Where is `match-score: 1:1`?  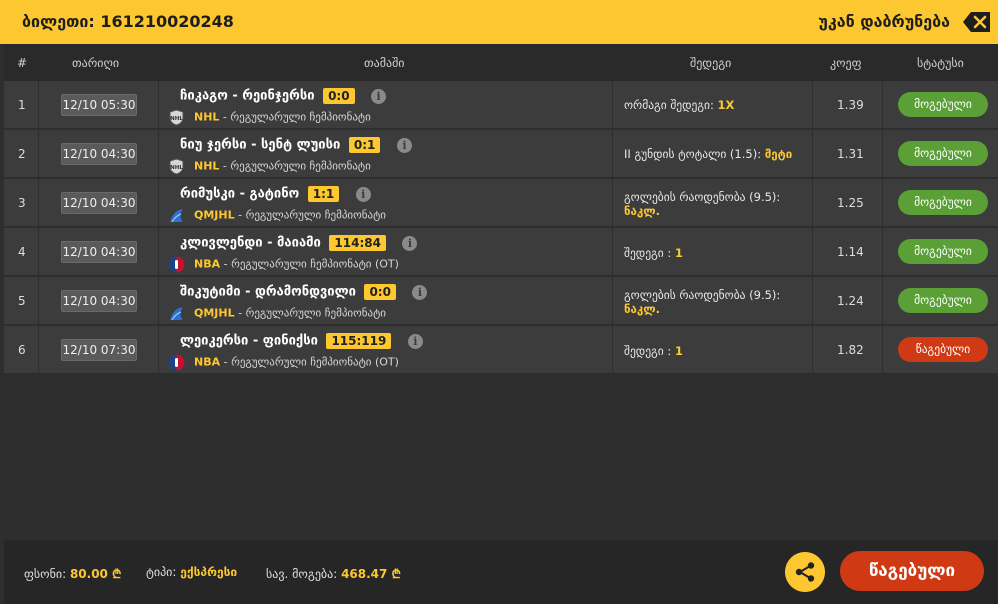
match-score: 1:1 is located at coordinates (323, 194).